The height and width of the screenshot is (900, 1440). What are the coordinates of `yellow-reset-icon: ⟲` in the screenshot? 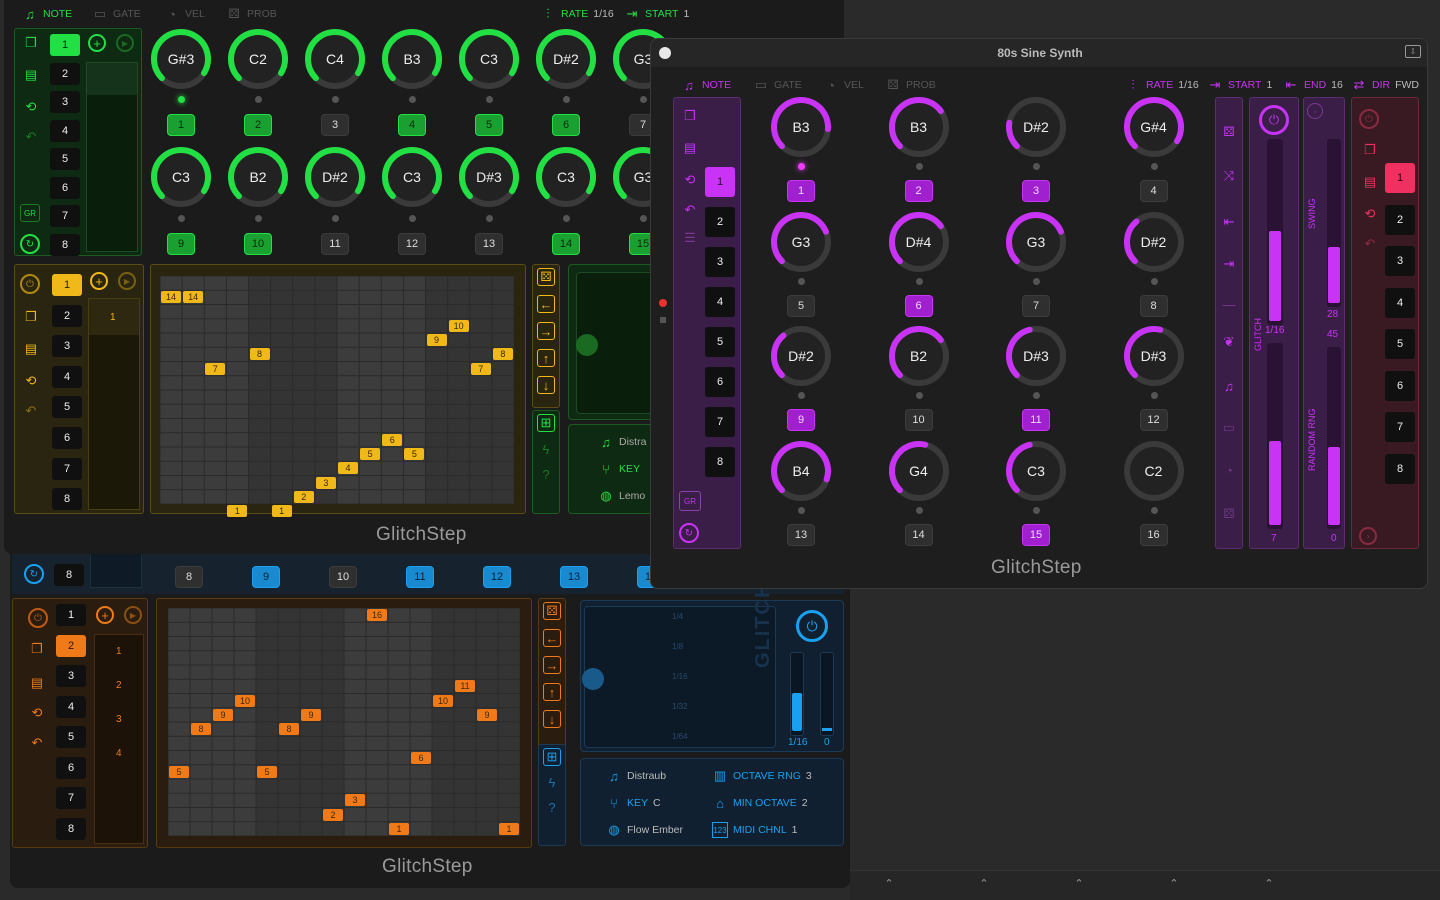 It's located at (31, 381).